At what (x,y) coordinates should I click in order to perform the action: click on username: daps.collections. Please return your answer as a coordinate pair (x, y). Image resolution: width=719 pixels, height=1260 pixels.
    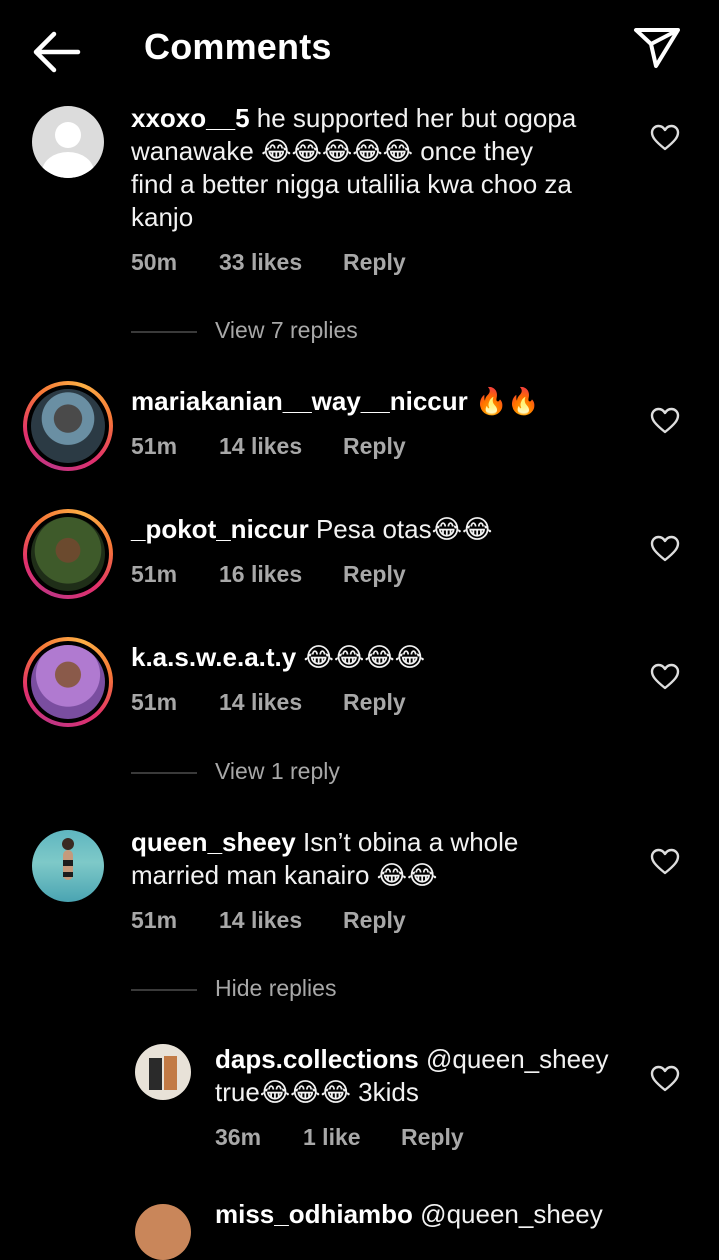
    Looking at the image, I should click on (317, 1059).